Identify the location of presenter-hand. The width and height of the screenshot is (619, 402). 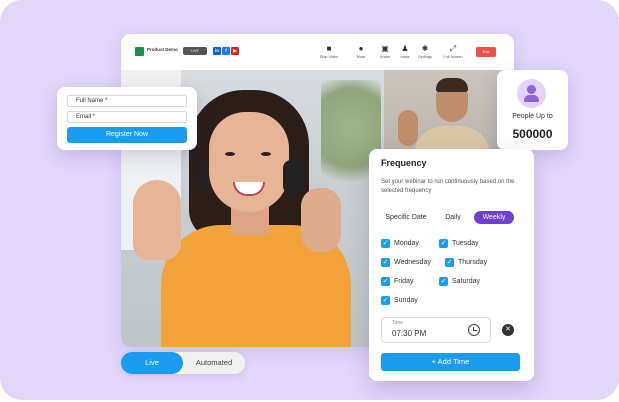
(321, 220).